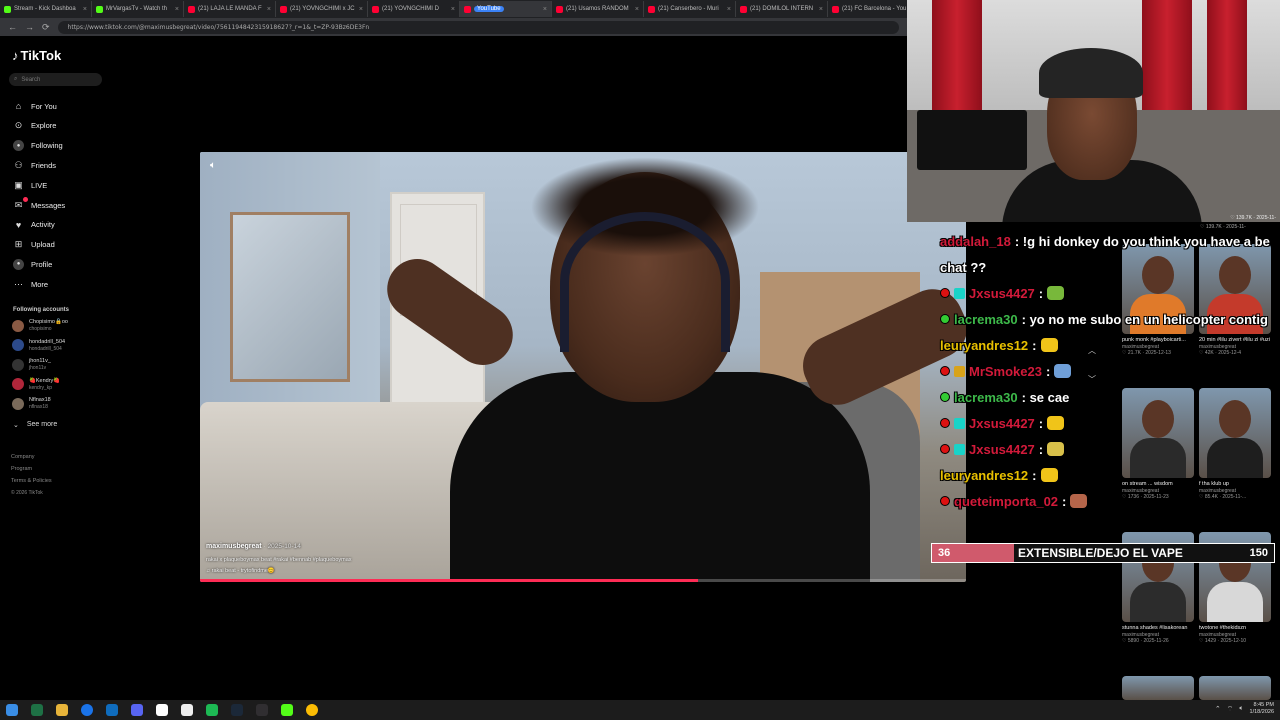 This screenshot has width=1280, height=720. What do you see at coordinates (1262, 709) in the screenshot?
I see `clock: 8:45 PM 1/18/2026` at bounding box center [1262, 709].